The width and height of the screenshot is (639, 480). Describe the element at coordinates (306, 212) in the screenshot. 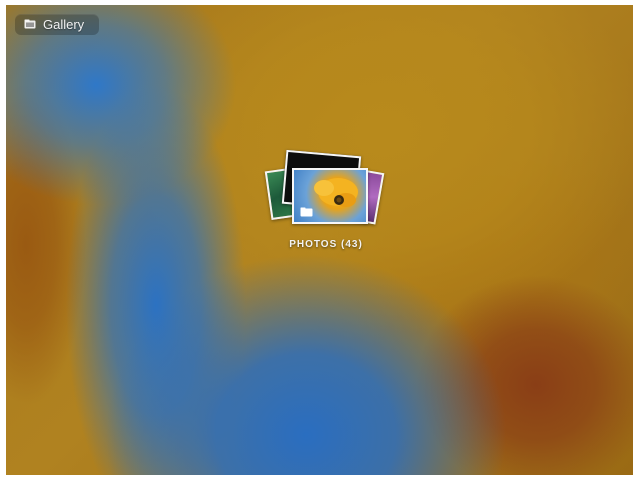

I see `folder-icon` at that location.